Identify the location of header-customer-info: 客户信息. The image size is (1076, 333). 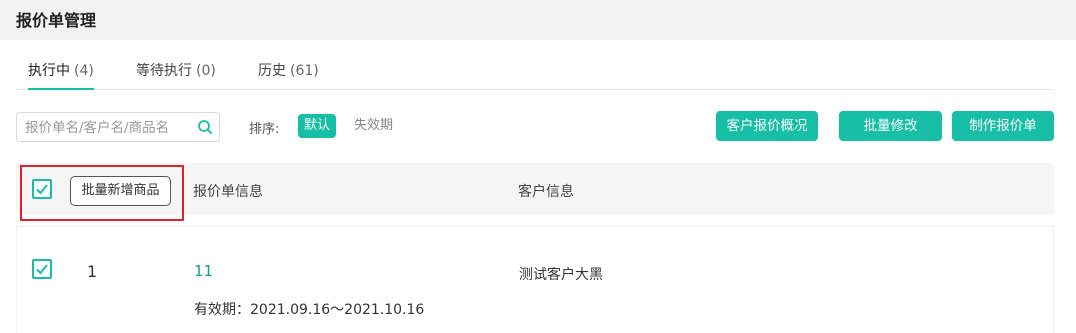
(546, 192).